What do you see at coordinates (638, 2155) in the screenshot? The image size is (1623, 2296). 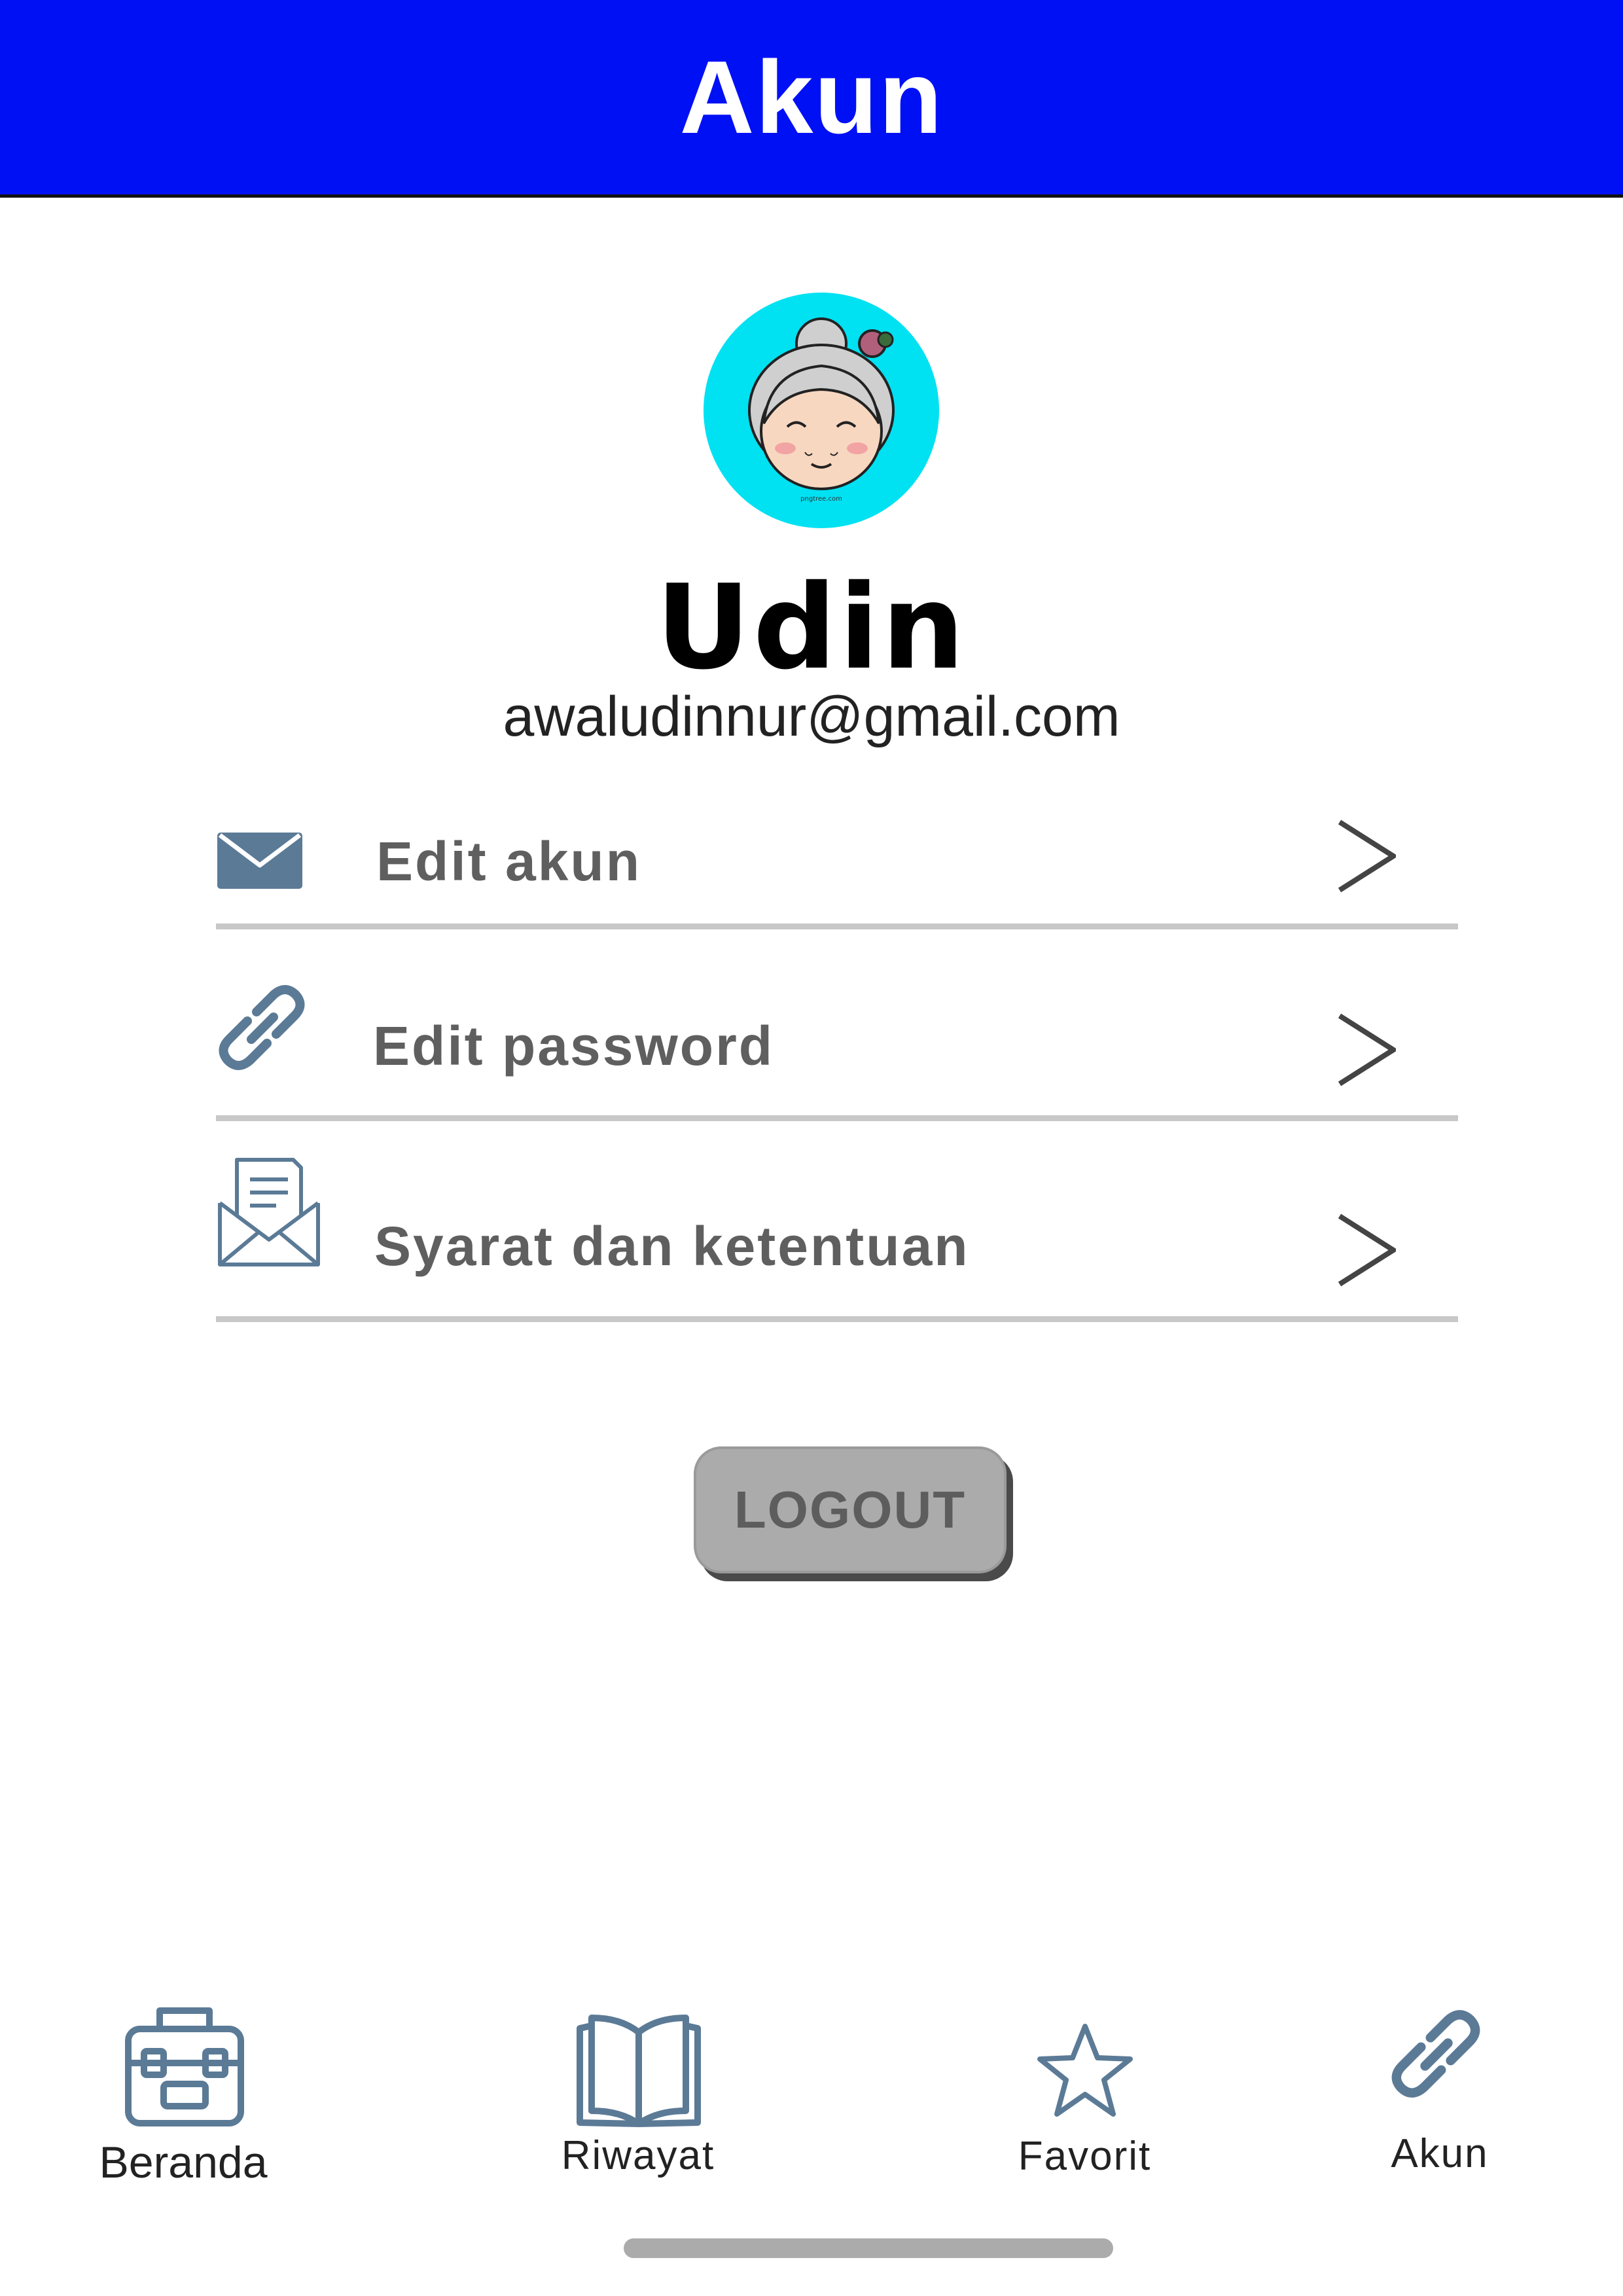 I see `nav-label-riwayat: Riwayat` at bounding box center [638, 2155].